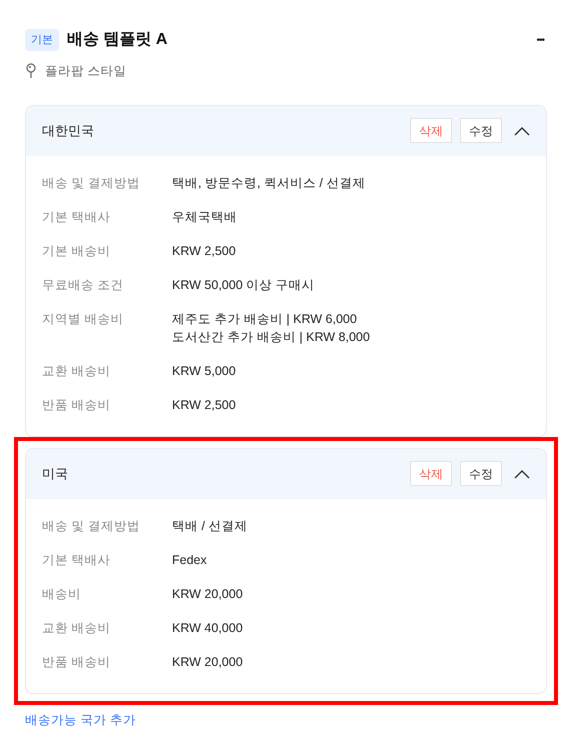 Image resolution: width=572 pixels, height=750 pixels. I want to click on add-country-link: 배송가능 국가 추가, so click(286, 720).